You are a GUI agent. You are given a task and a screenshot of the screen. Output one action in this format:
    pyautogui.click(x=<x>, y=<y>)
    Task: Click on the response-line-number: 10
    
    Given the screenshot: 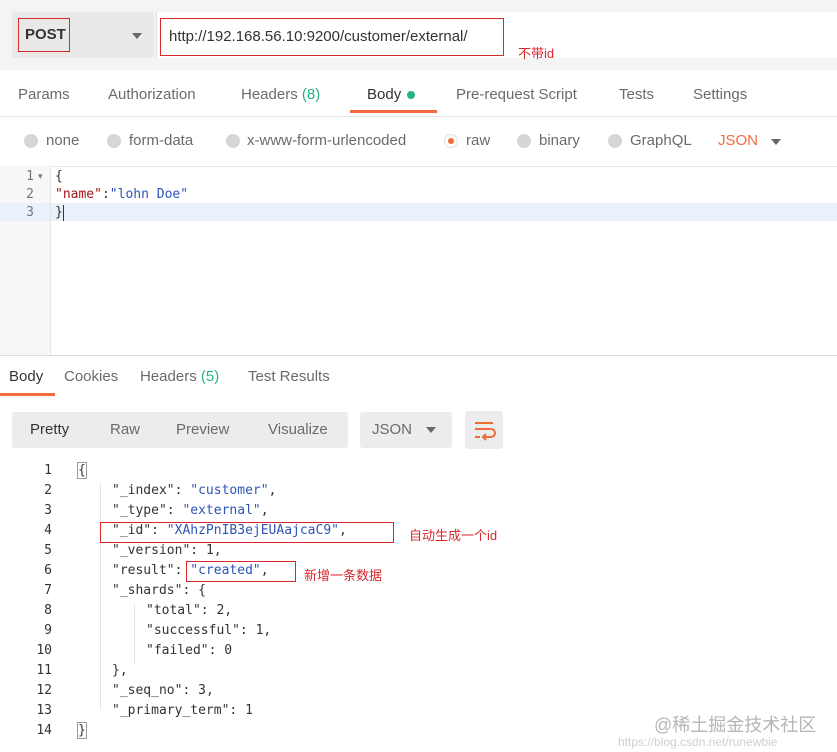 What is the action you would take?
    pyautogui.click(x=44, y=650)
    